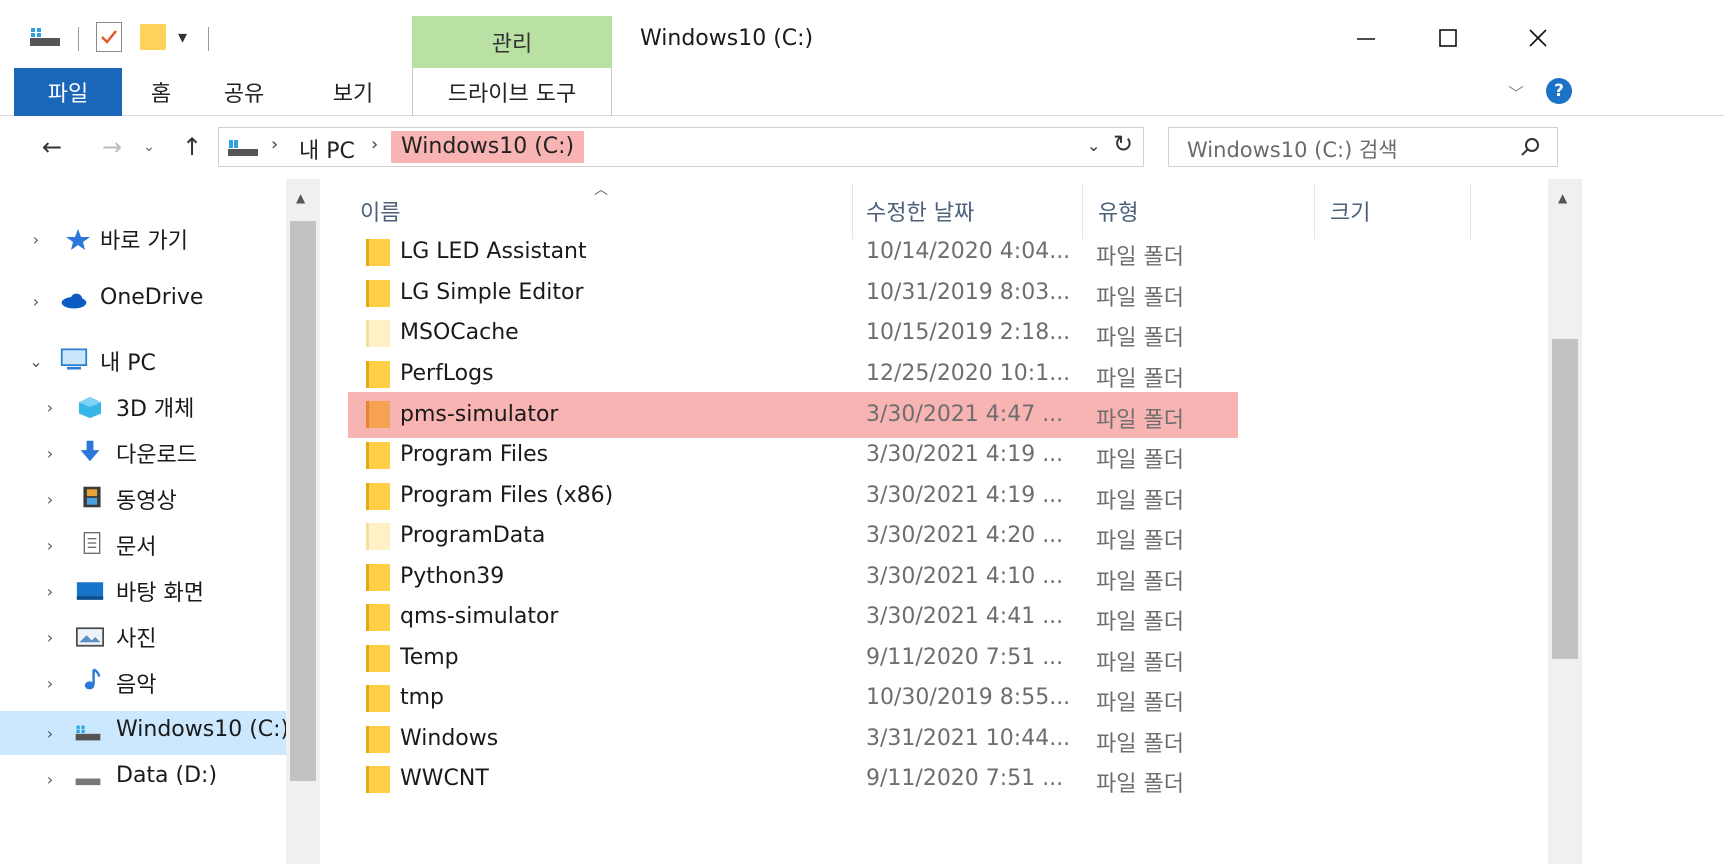 The height and width of the screenshot is (864, 1724). I want to click on nav-label: 다운로드, so click(156, 455).